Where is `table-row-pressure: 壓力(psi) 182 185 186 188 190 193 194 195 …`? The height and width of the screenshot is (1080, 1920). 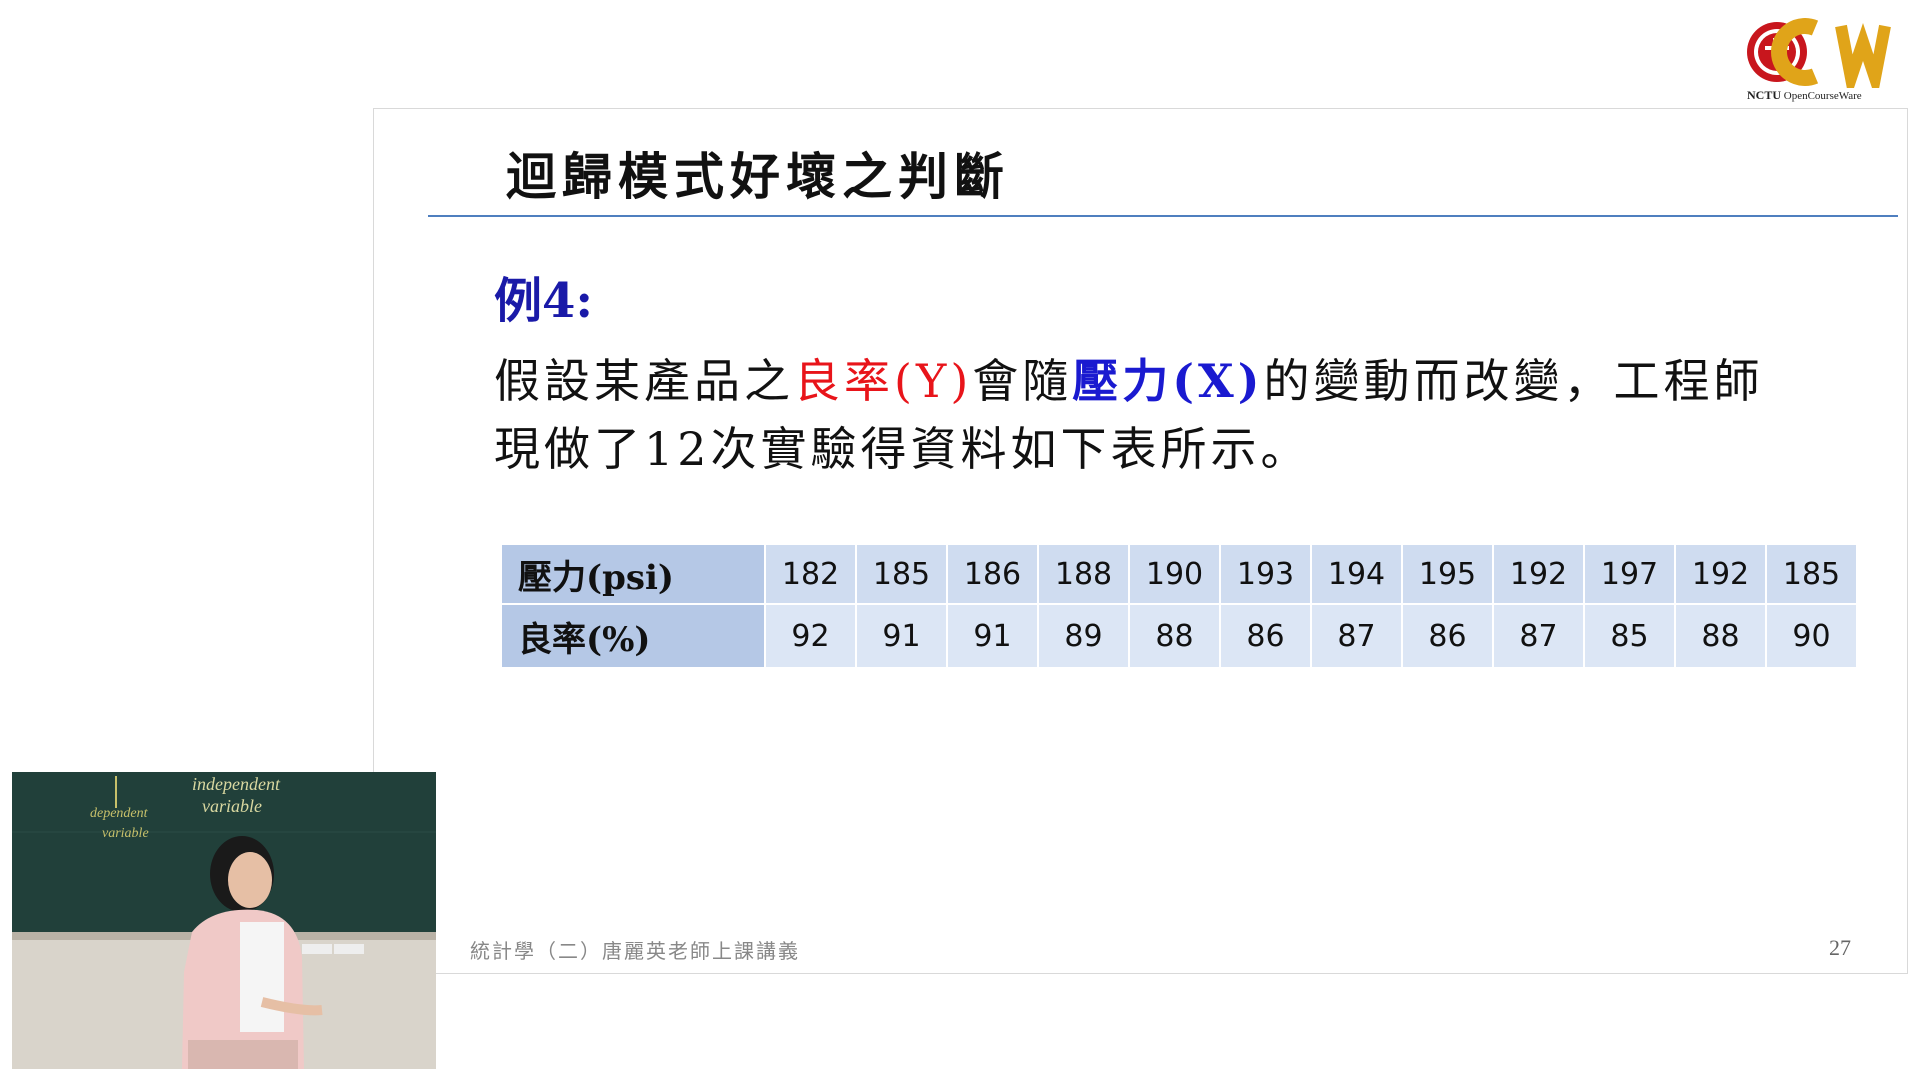
table-row-pressure: 壓力(psi) 182 185 186 188 190 193 194 195 … is located at coordinates (1179, 574).